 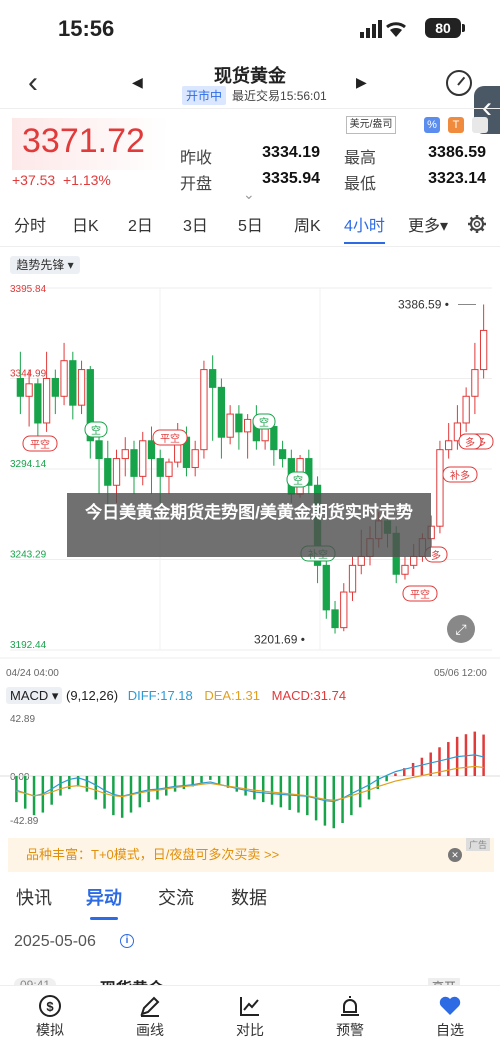 What do you see at coordinates (104, 902) in the screenshot?
I see `tab-movement: 异动` at bounding box center [104, 902].